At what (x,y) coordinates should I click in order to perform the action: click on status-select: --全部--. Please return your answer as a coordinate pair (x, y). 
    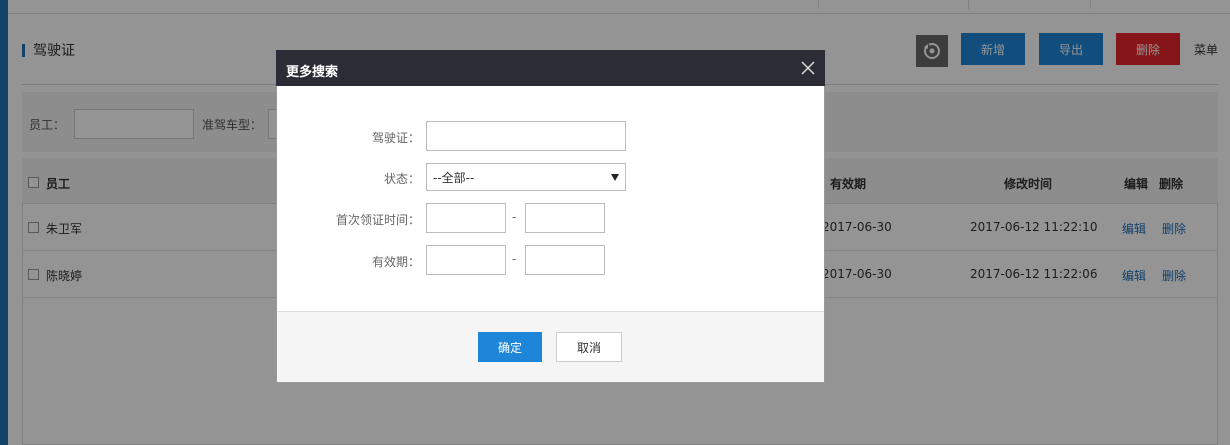
    Looking at the image, I should click on (526, 177).